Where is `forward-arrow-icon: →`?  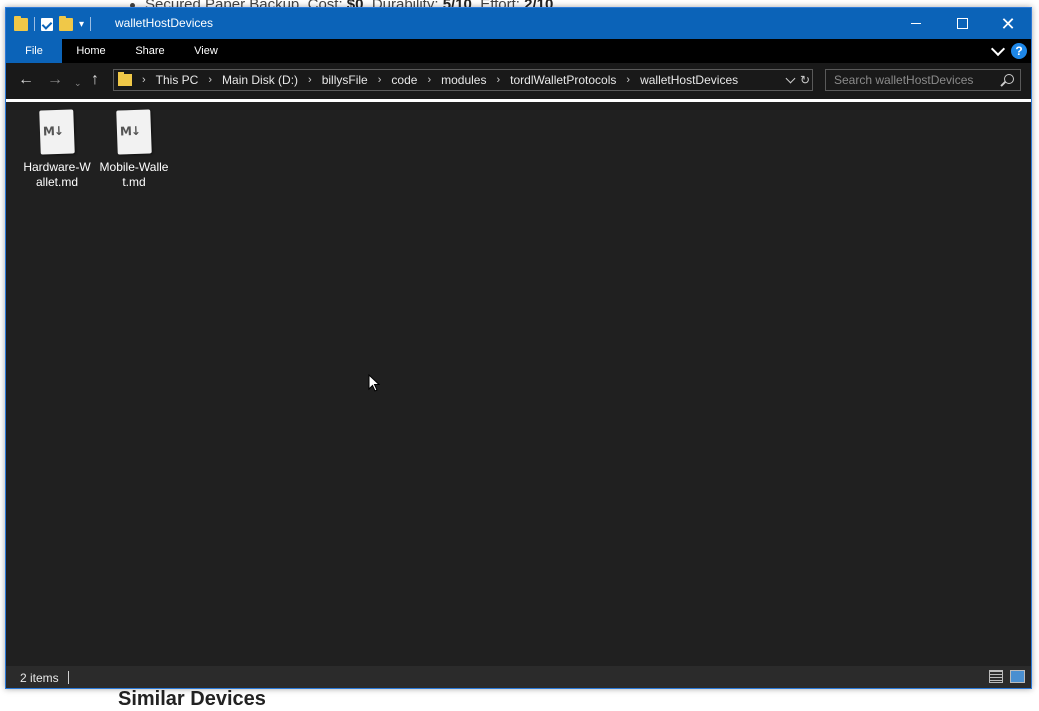
forward-arrow-icon: → is located at coordinates (55, 80).